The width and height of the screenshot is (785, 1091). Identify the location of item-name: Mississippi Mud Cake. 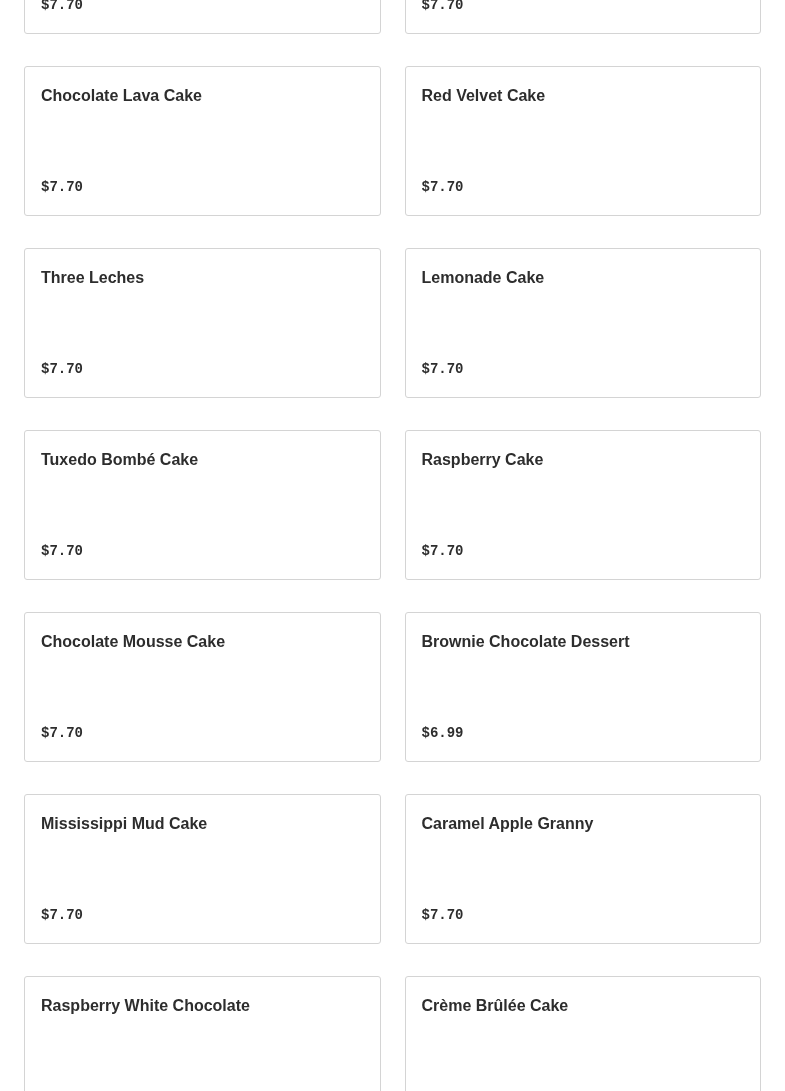
(125, 824).